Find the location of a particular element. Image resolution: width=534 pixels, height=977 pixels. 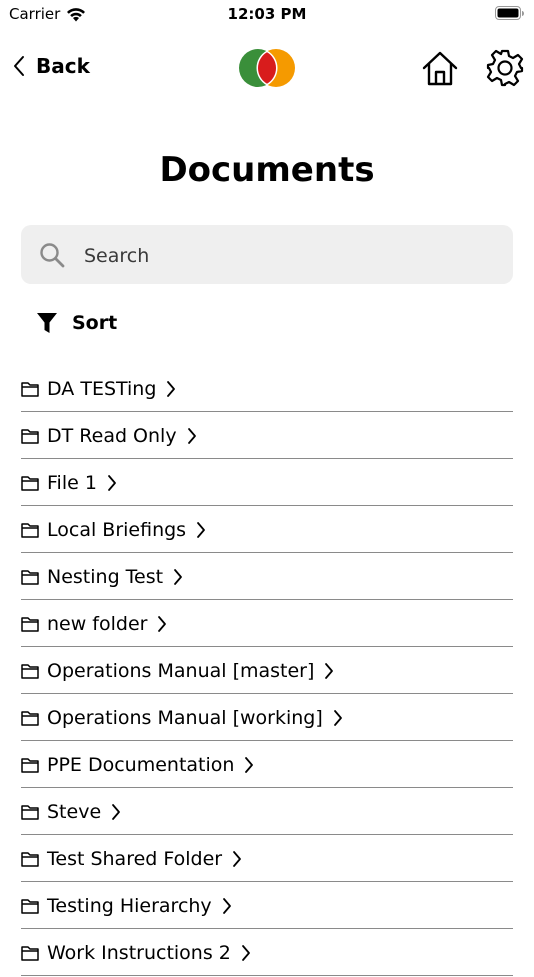

sort-label: Sort is located at coordinates (95, 323).